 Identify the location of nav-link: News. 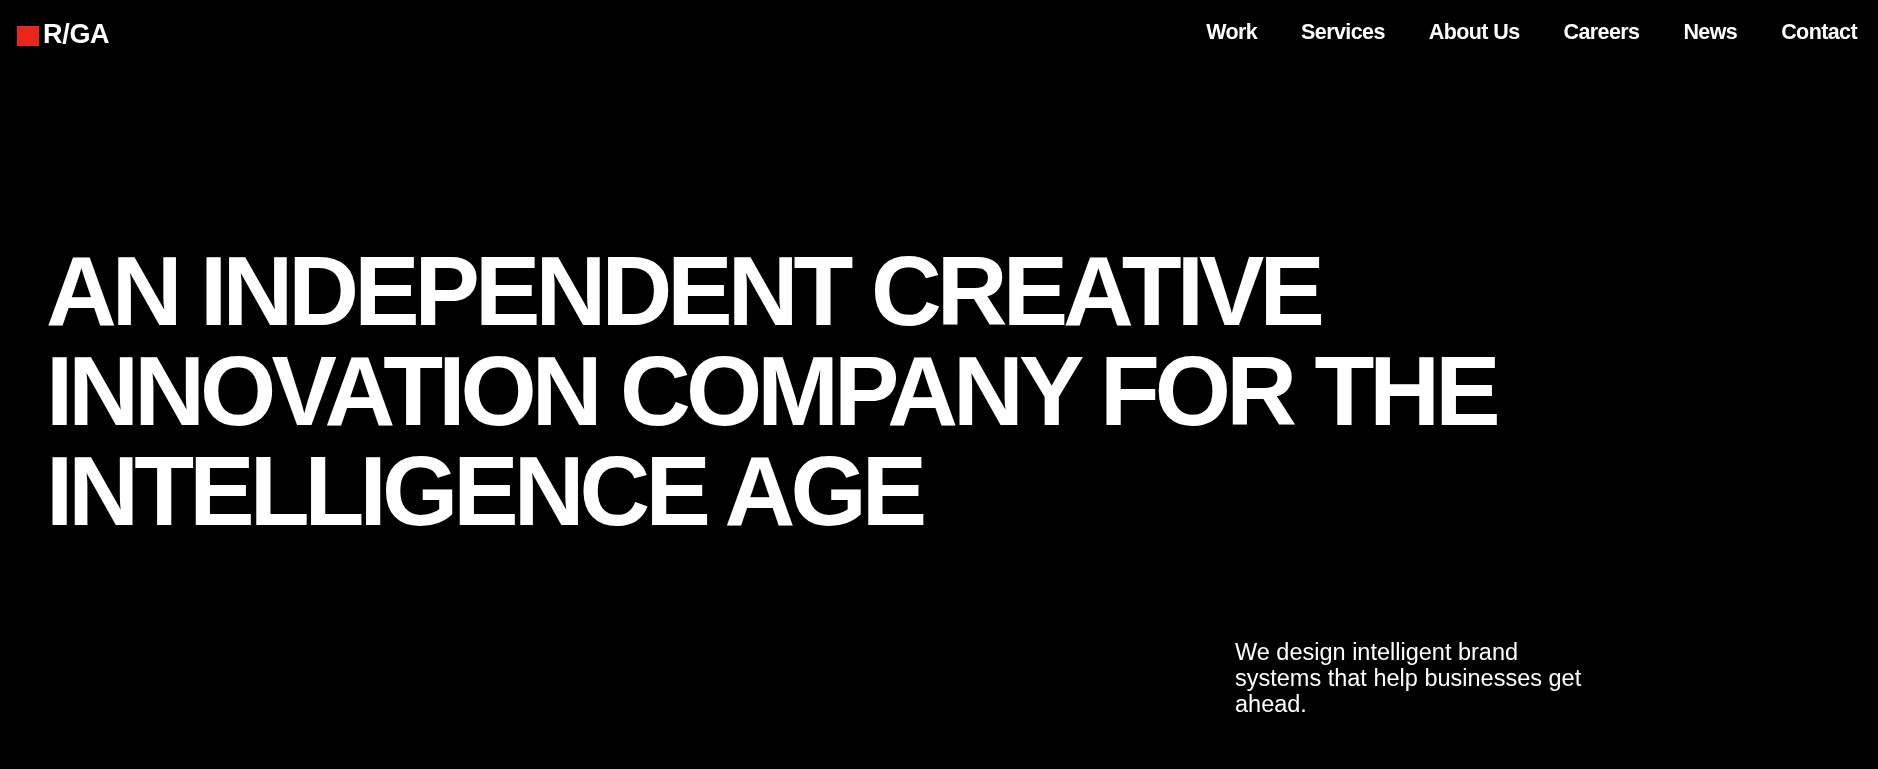
(1710, 32).